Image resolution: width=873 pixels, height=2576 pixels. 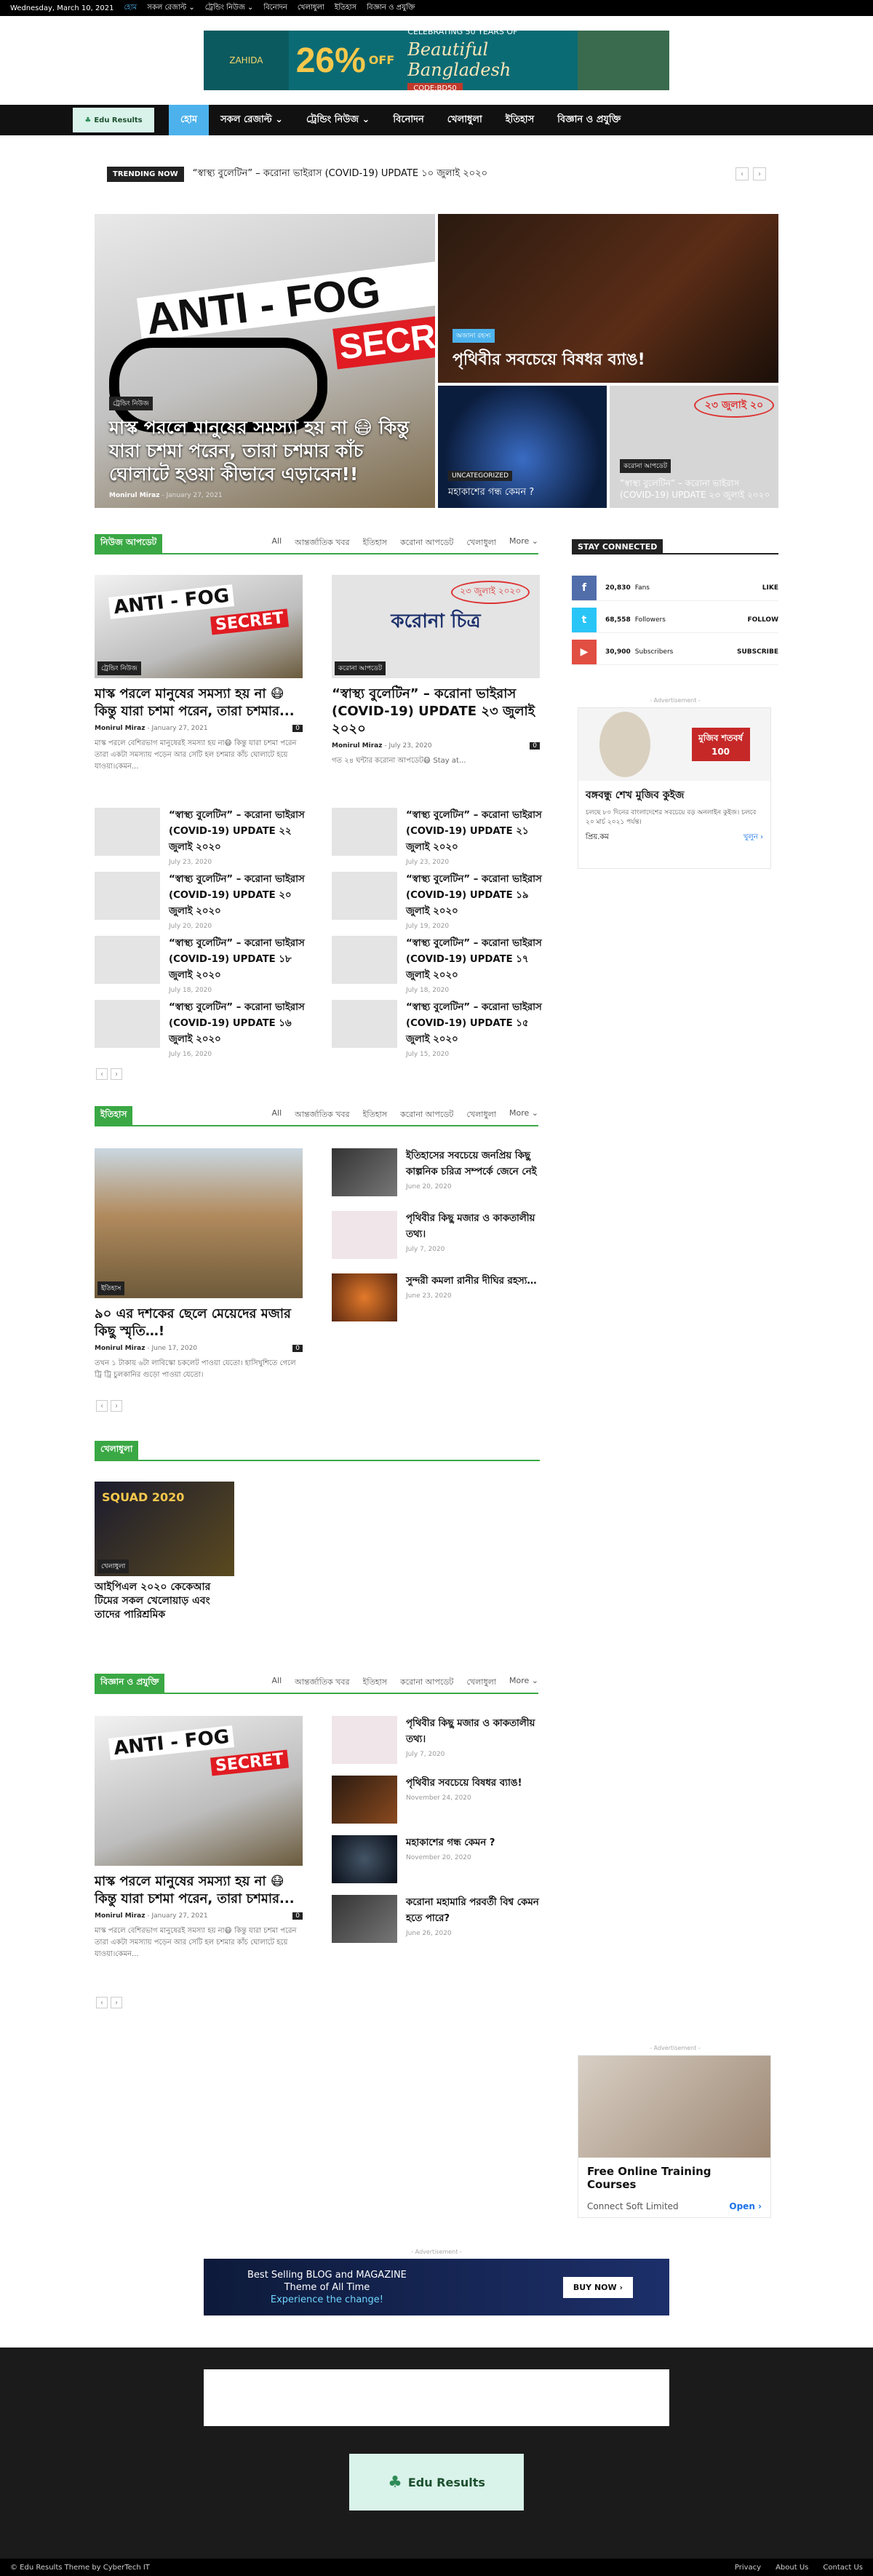 I want to click on section-title: বিজ্ঞান ও প্রযুক্তি, so click(x=130, y=1683).